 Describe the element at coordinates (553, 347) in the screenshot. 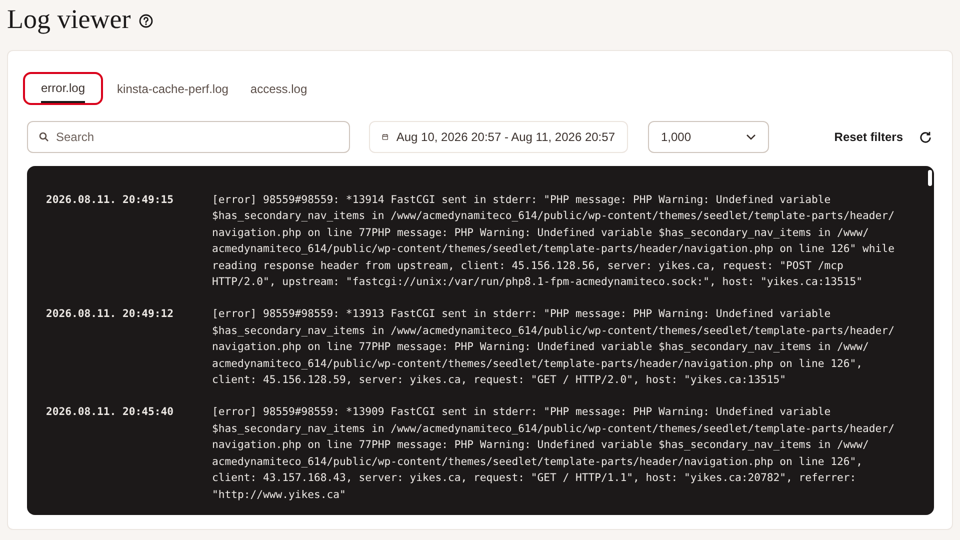

I see `log-message: [error] 98559#98559: *13913 FastCGI sent in stderr: "PHP message: PHP Warning: Undefined variable $has_secondary_nav_items in /www/acmedynamiteco_614/public/wp-content/themes/seedlet/template-parts/header/ navigation.php on line 77PHP message: PHP Warning: Undefined variable $has_secondary_nav_items in /www/ acmedynamiteco_614/public/wp-content/themes/seedlet/template-parts/header/navigation.php on line 126", client: 45.156.128.59, server: yikes.ca, request: "GET / HTTP/2.0", host: "yikes.ca:13515"` at that location.